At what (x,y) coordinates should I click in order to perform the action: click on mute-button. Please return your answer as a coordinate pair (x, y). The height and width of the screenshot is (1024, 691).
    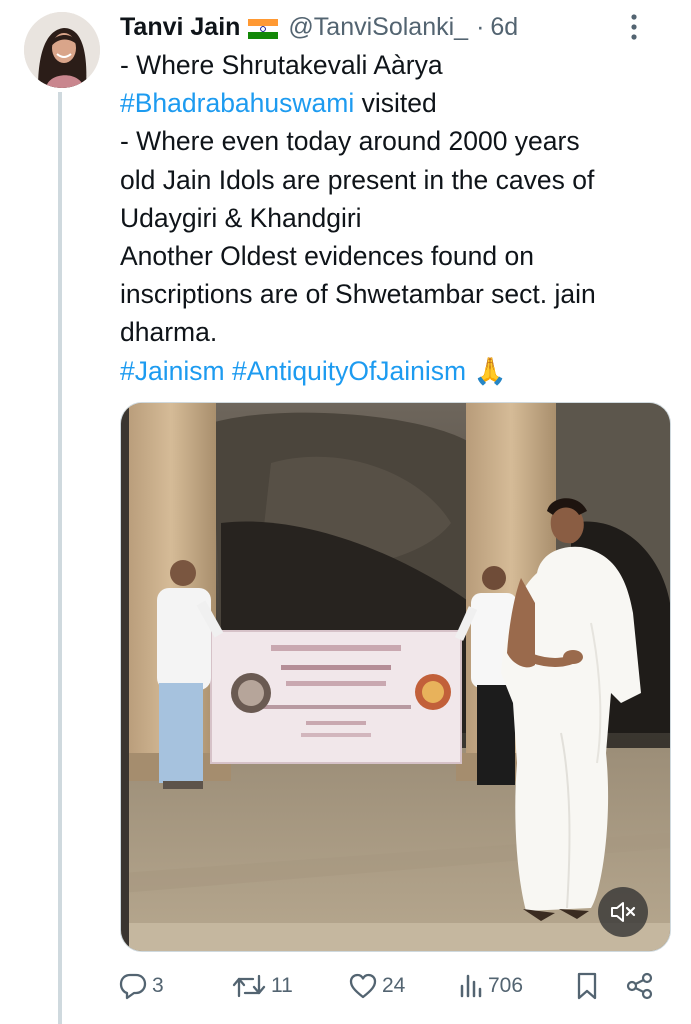
    Looking at the image, I should click on (623, 912).